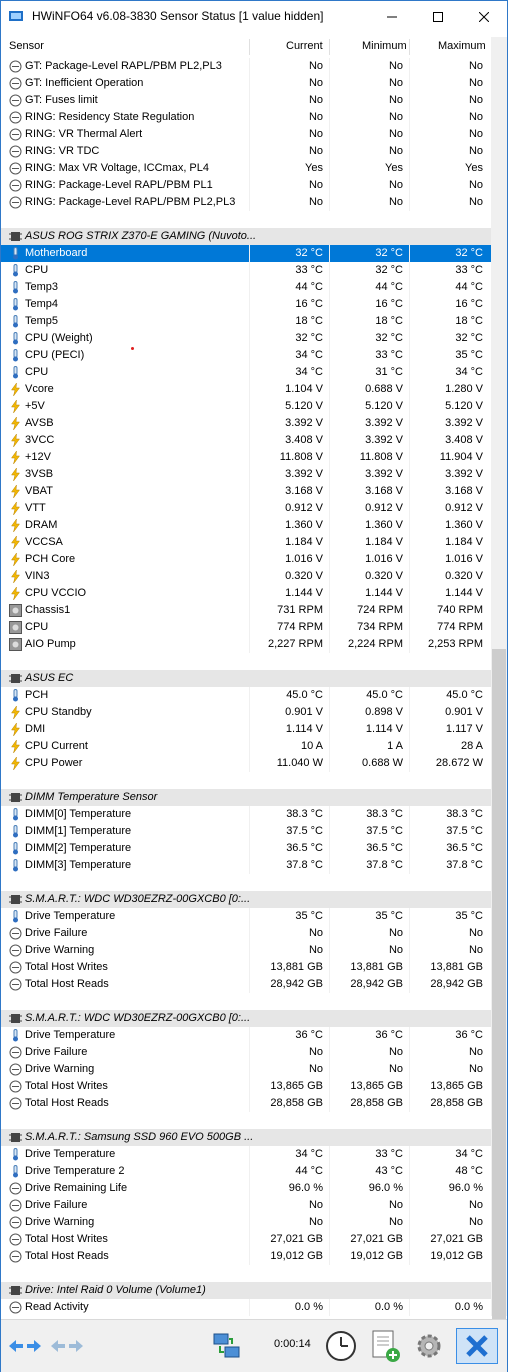 This screenshot has width=508, height=1372. I want to click on sensor-row: PCH 45.0 °C 45.0 °C 45.0 °C, so click(246, 695).